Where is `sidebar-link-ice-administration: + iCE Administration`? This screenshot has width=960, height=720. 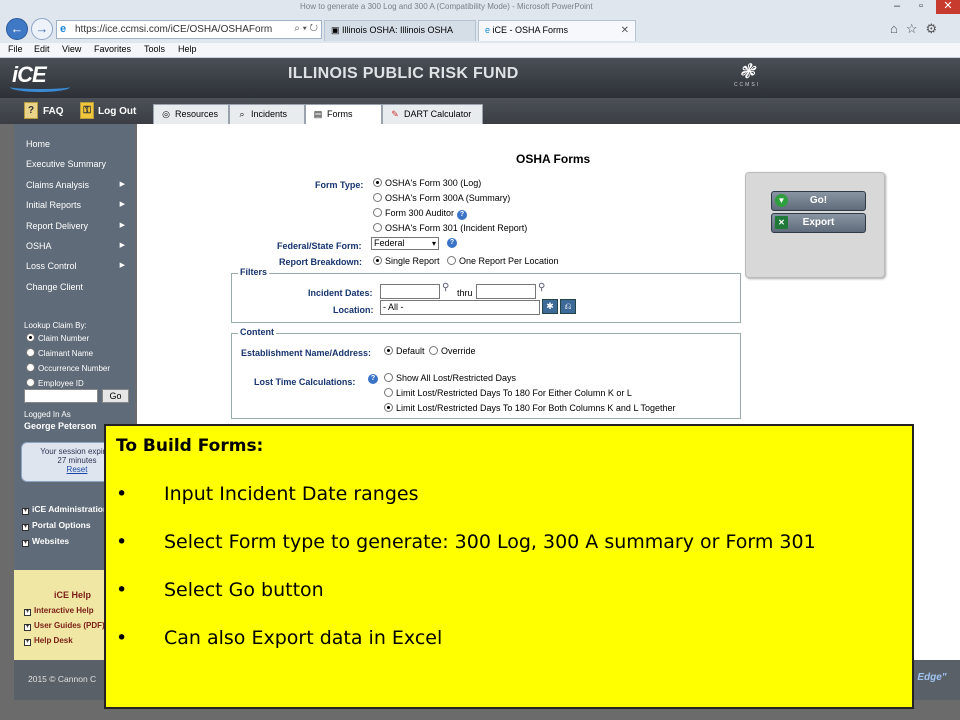
sidebar-link-ice-administration: + iCE Administration is located at coordinates (65, 509).